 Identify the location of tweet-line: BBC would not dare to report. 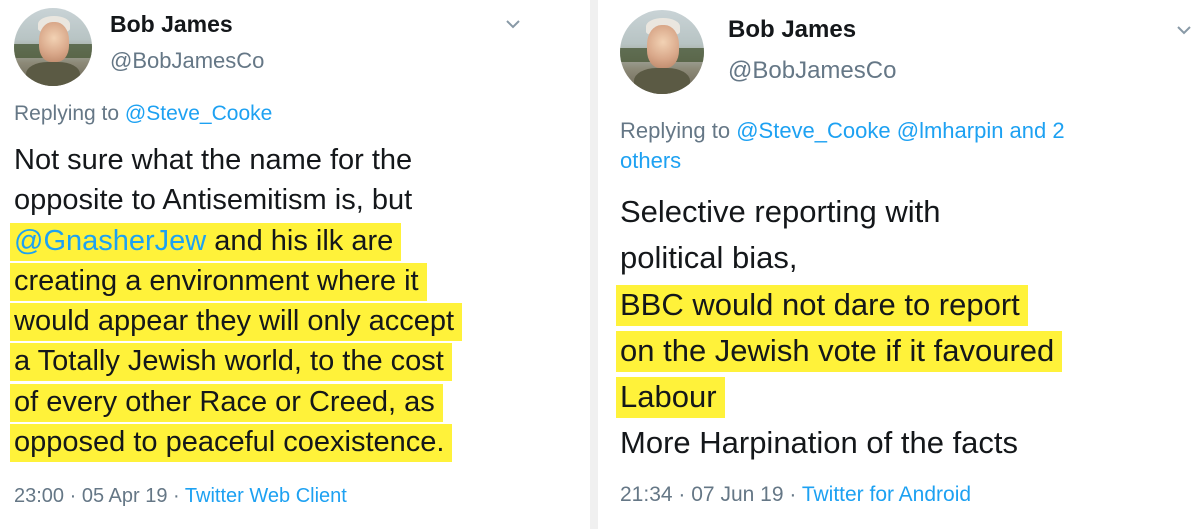
(822, 305).